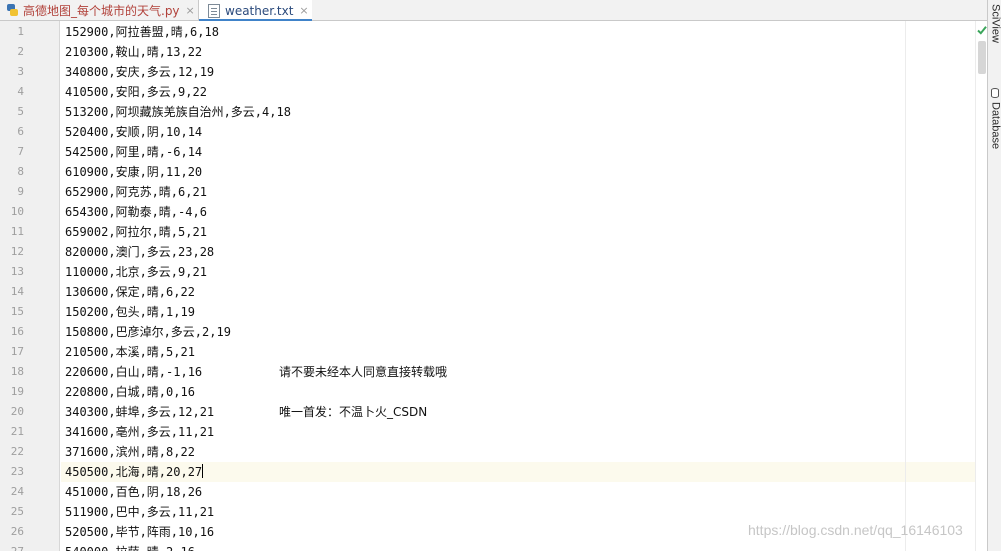 This screenshot has height=551, width=1001. I want to click on text-line: 542500,阿里,晴,-6,14, so click(133, 152).